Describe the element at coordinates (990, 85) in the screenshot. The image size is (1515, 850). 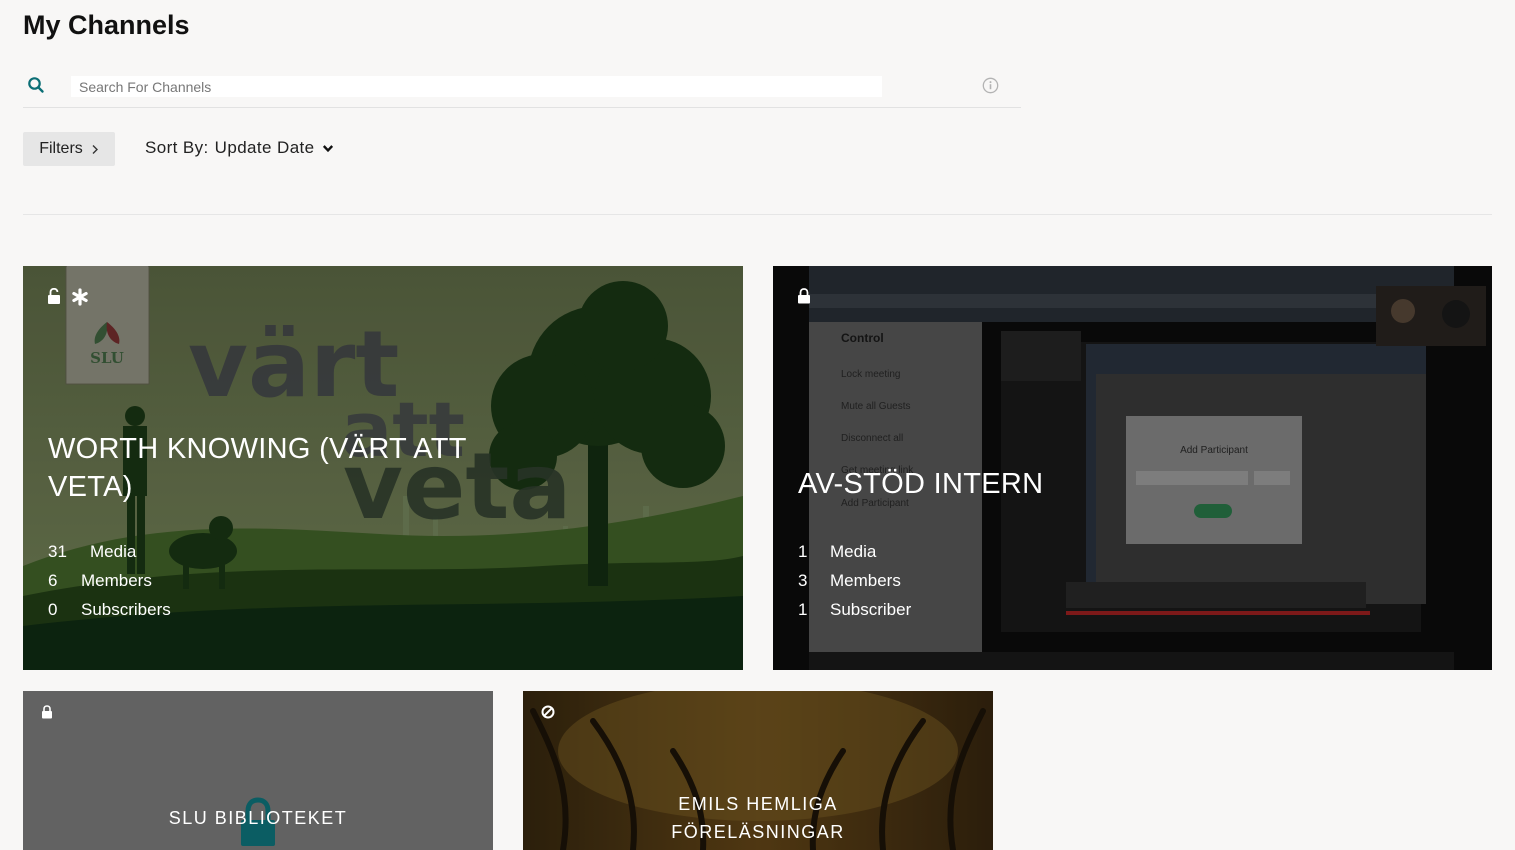
I see `info-icon` at that location.